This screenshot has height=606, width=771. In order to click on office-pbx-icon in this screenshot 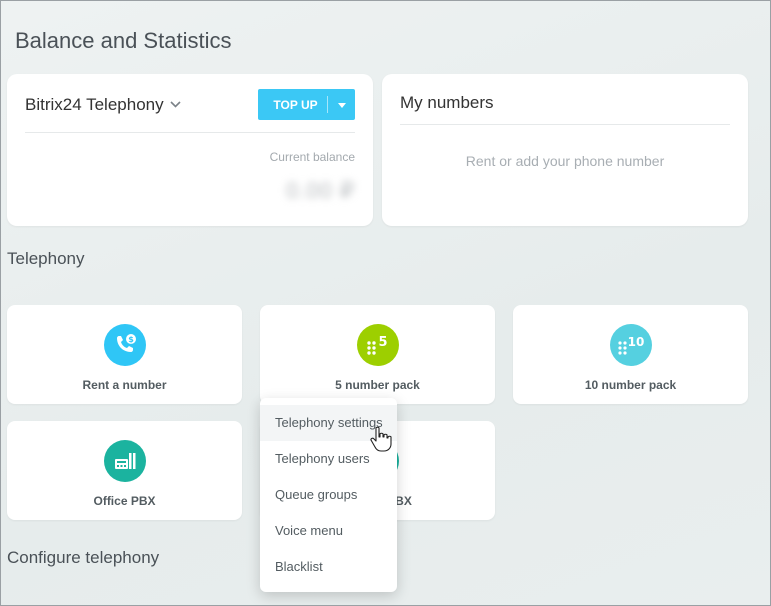, I will do `click(124, 461)`.